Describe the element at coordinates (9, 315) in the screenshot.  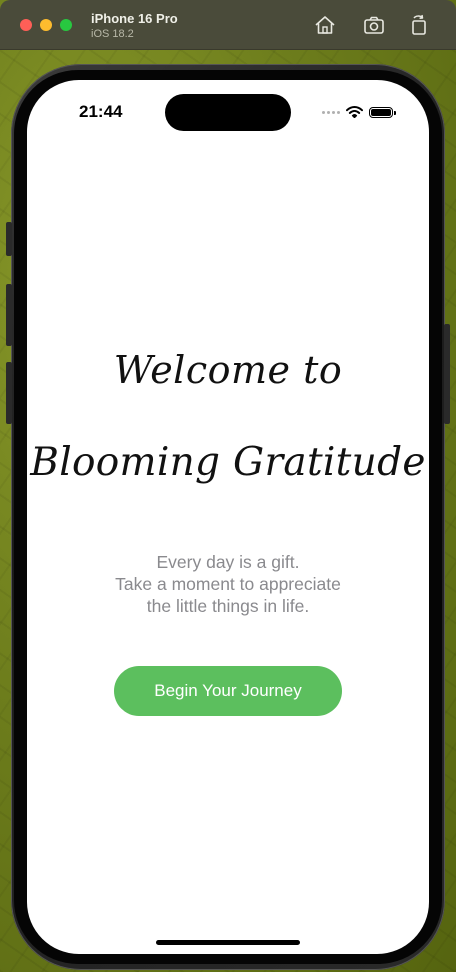
I see `volume-up-button` at that location.